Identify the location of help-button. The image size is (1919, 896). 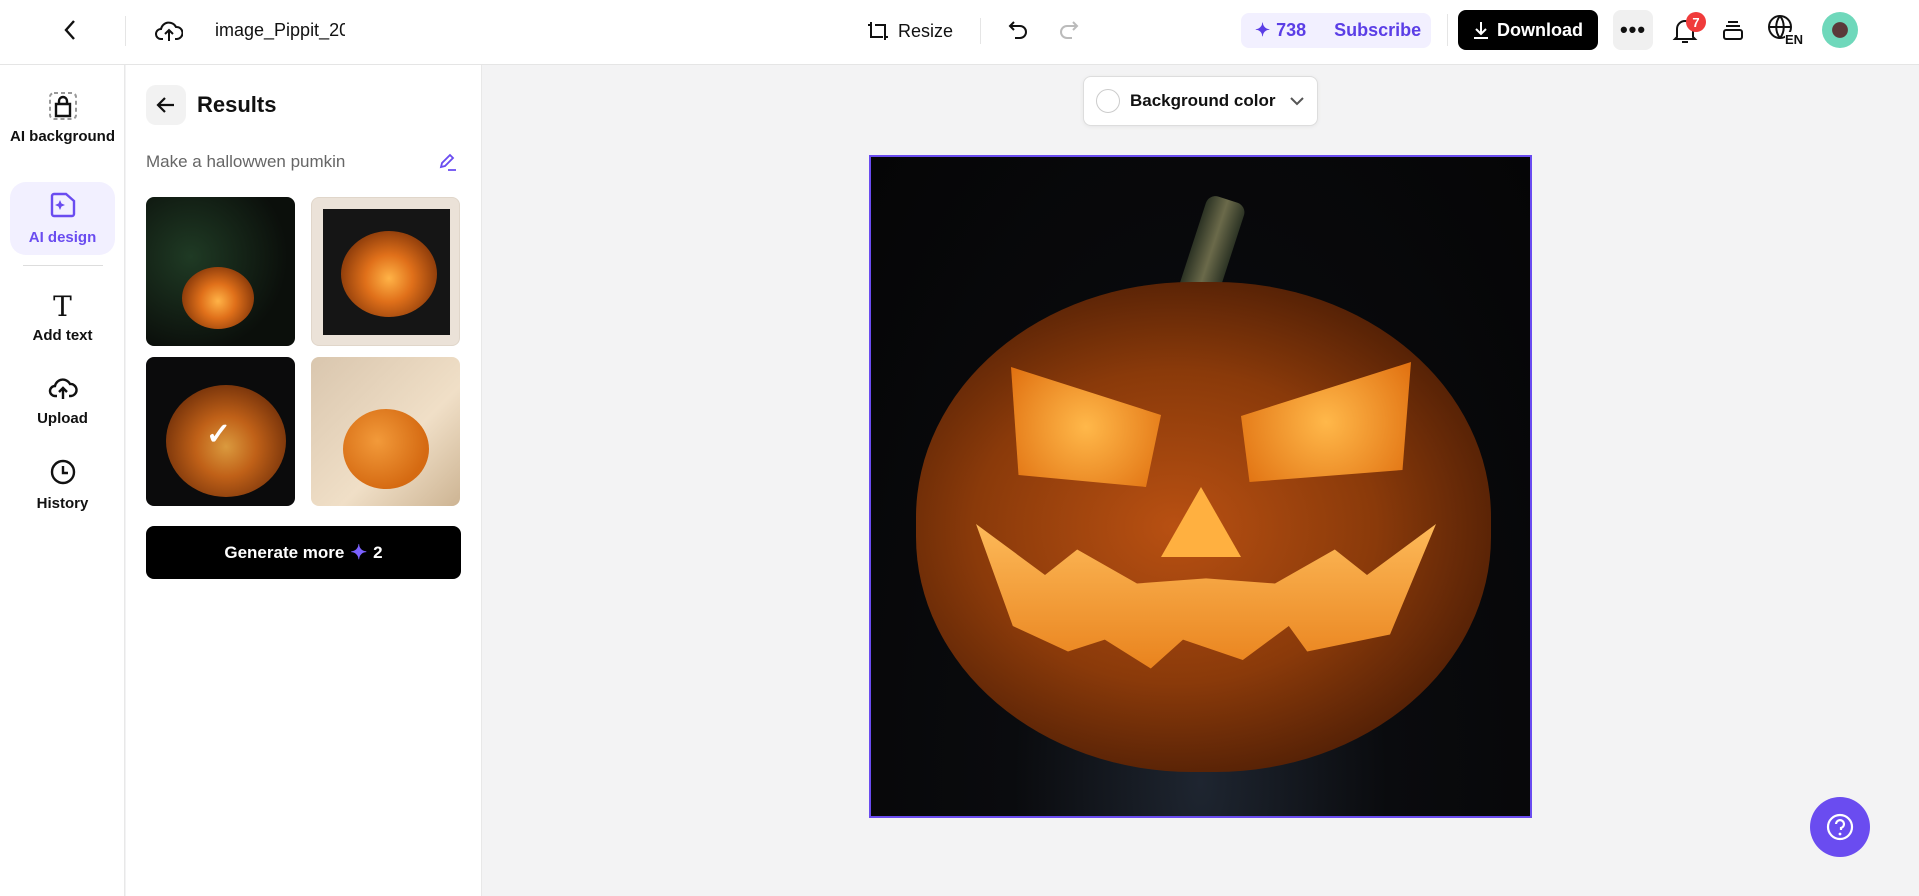
(1840, 827).